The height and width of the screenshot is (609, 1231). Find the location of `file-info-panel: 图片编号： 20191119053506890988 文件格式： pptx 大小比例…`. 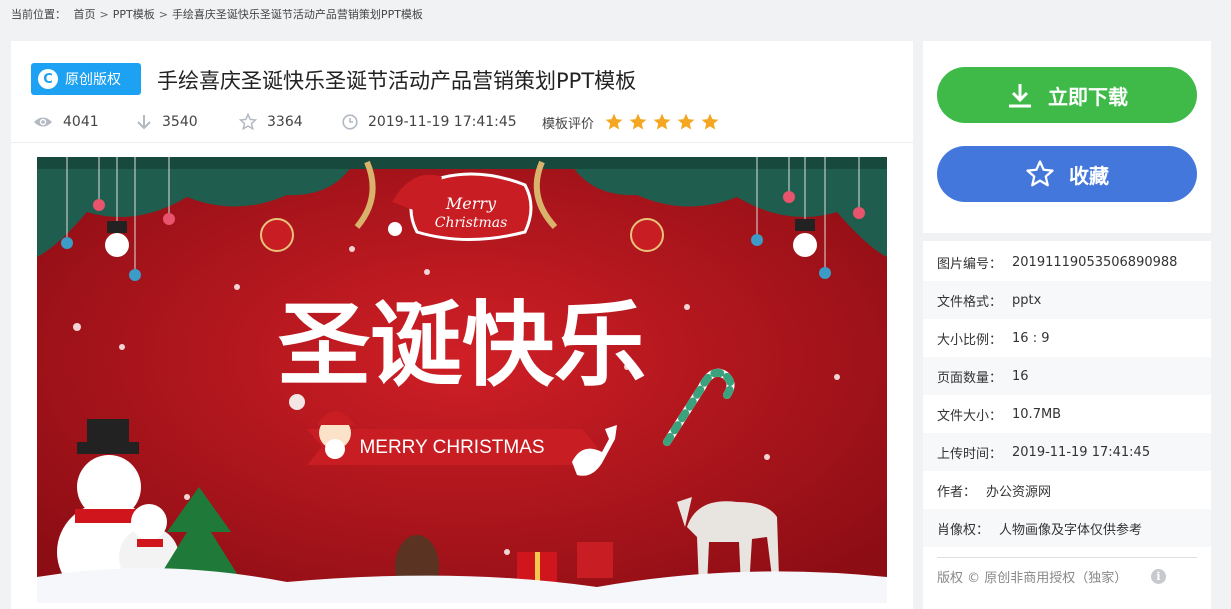

file-info-panel: 图片编号： 20191119053506890988 文件格式： pptx 大小比例… is located at coordinates (1067, 425).